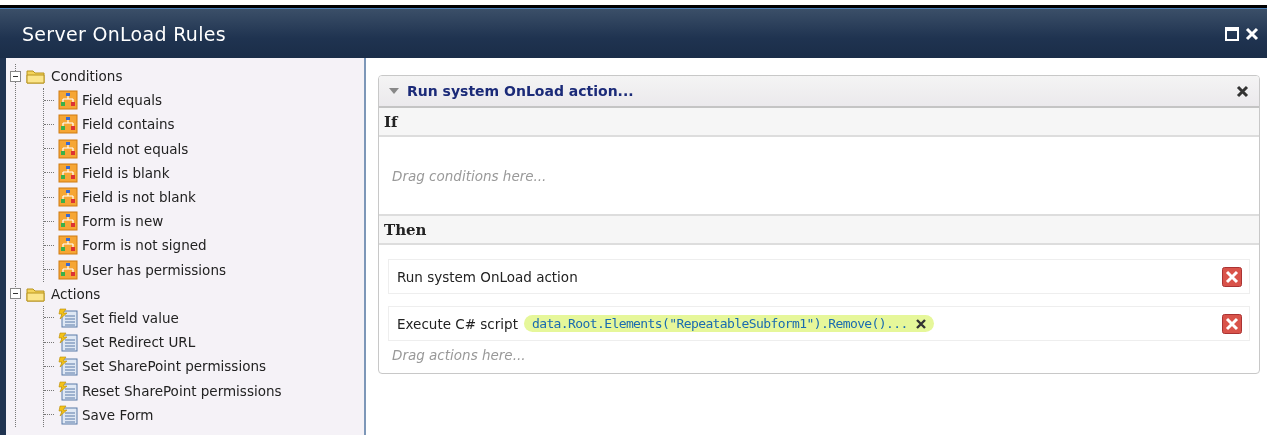  Describe the element at coordinates (139, 342) in the screenshot. I see `tree-item-label: Set Redirect URL` at that location.